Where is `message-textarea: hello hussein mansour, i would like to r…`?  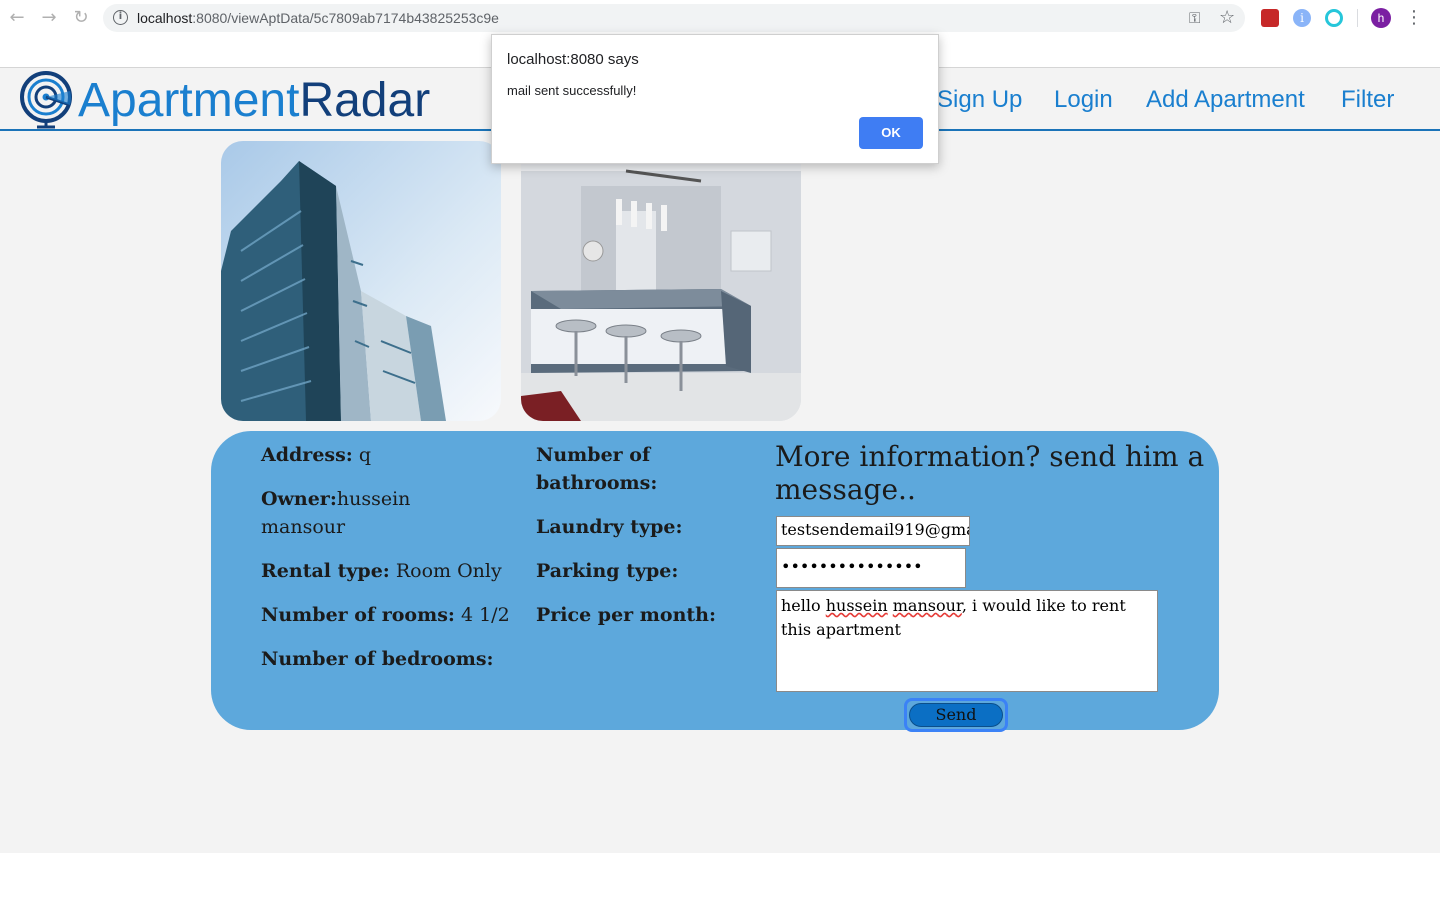
message-textarea: hello hussein mansour, i would like to r… is located at coordinates (967, 641).